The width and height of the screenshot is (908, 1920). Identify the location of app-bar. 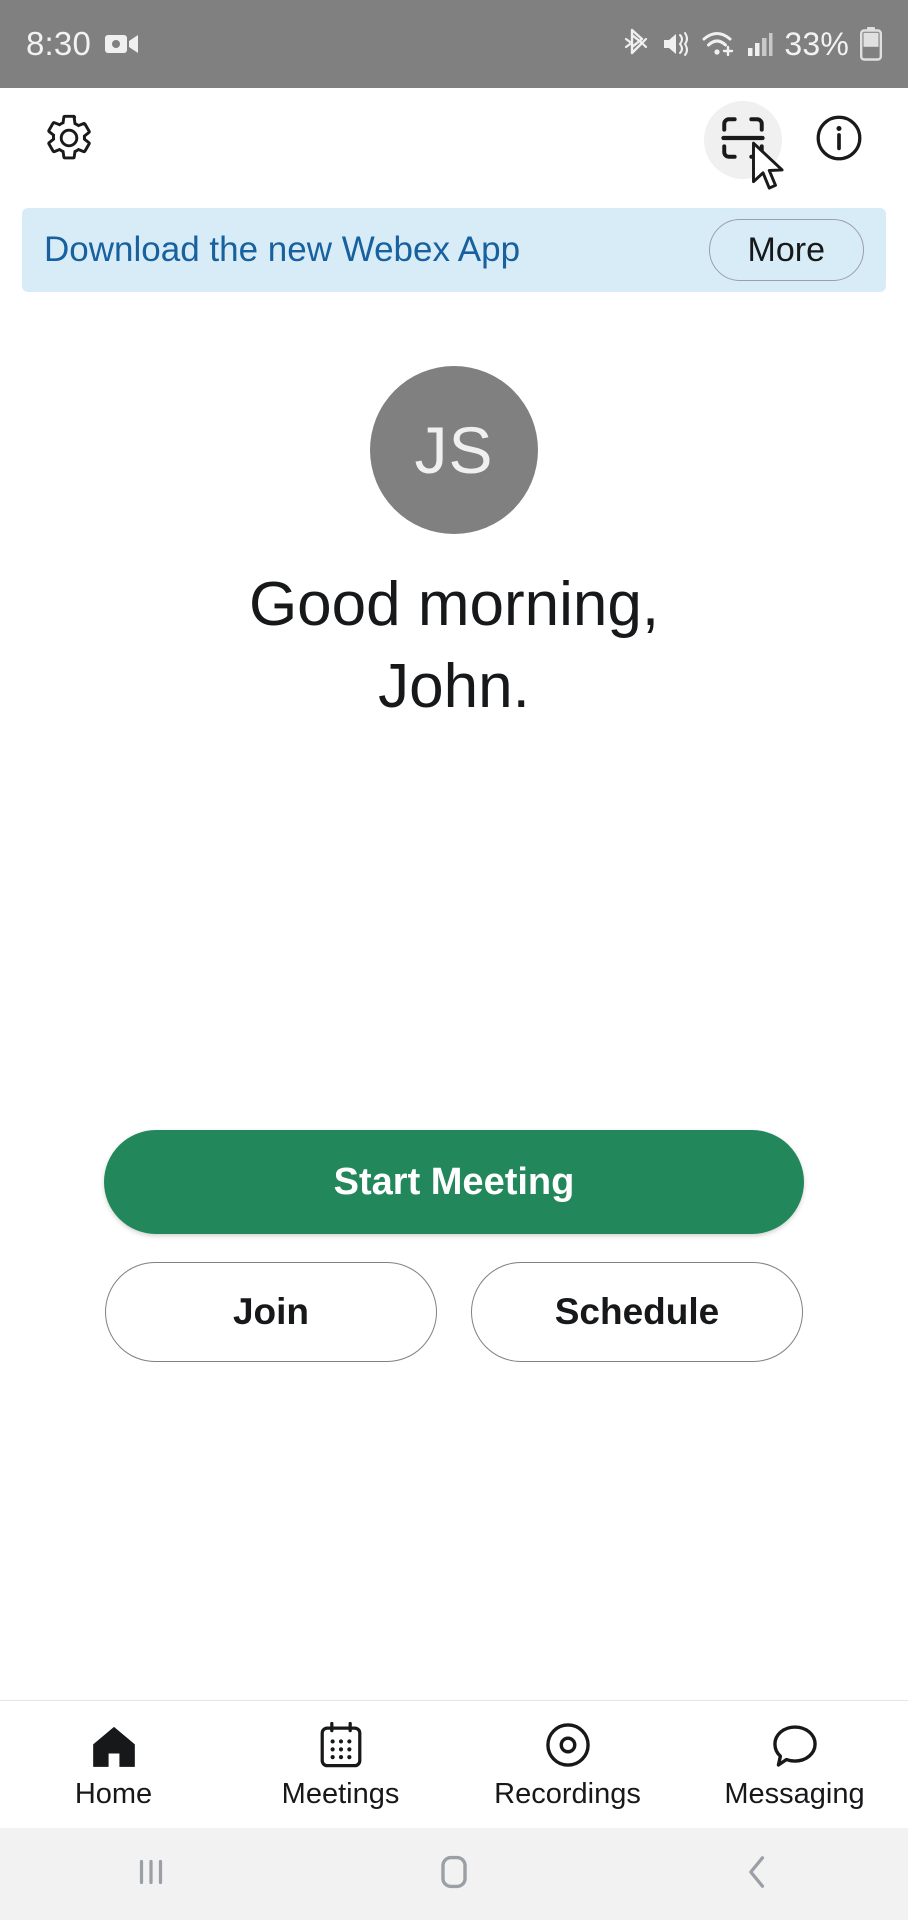
(454, 140).